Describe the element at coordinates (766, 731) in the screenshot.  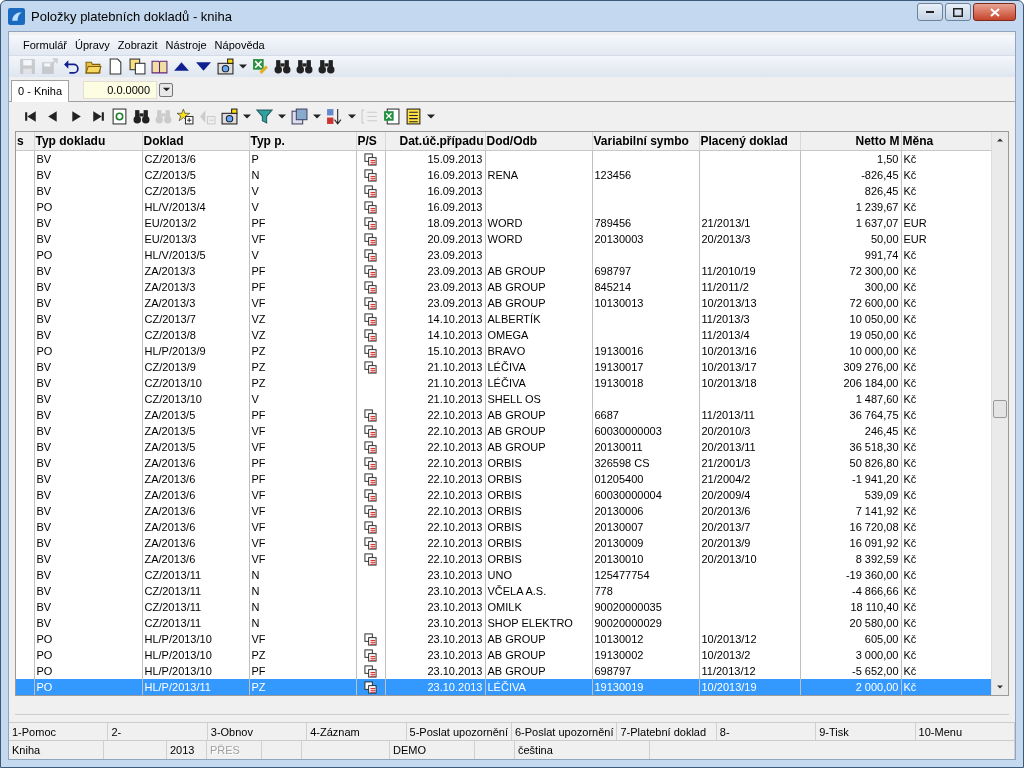
I see `function-key: 8-` at that location.